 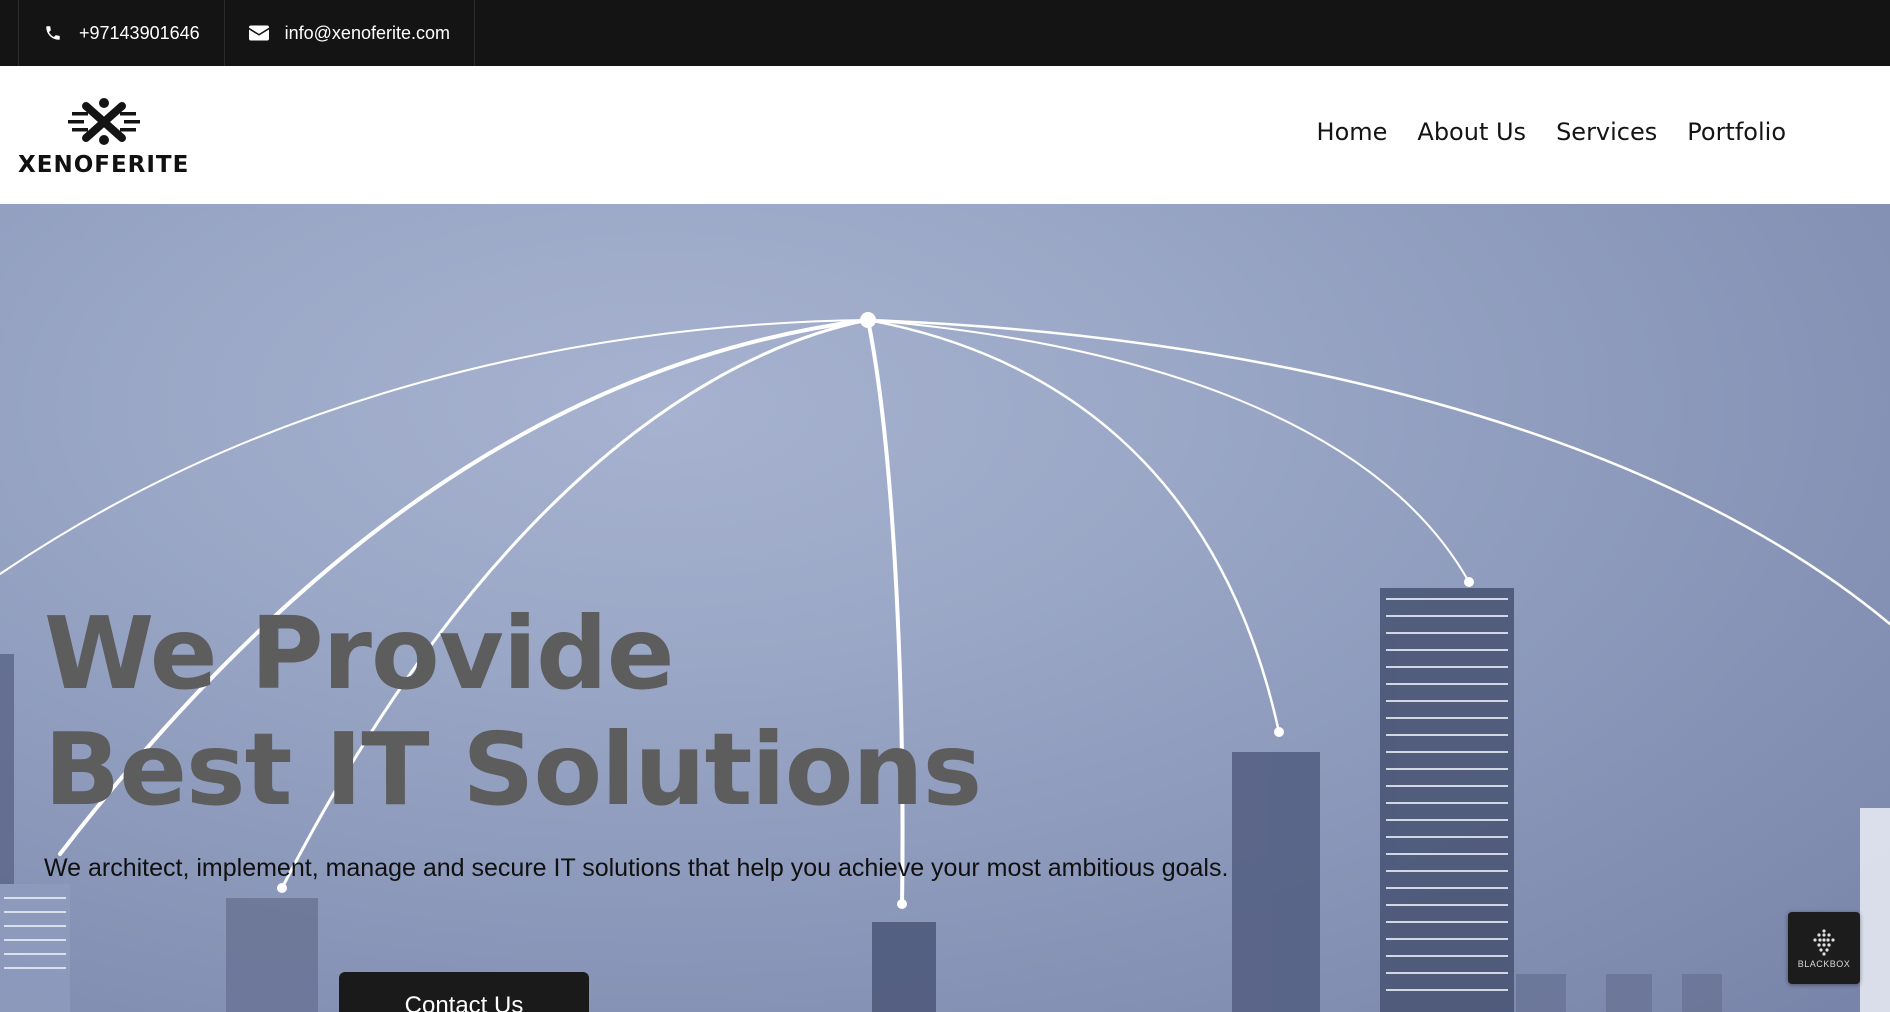 What do you see at coordinates (1824, 942) in the screenshot?
I see `blackbox-logo-icon` at bounding box center [1824, 942].